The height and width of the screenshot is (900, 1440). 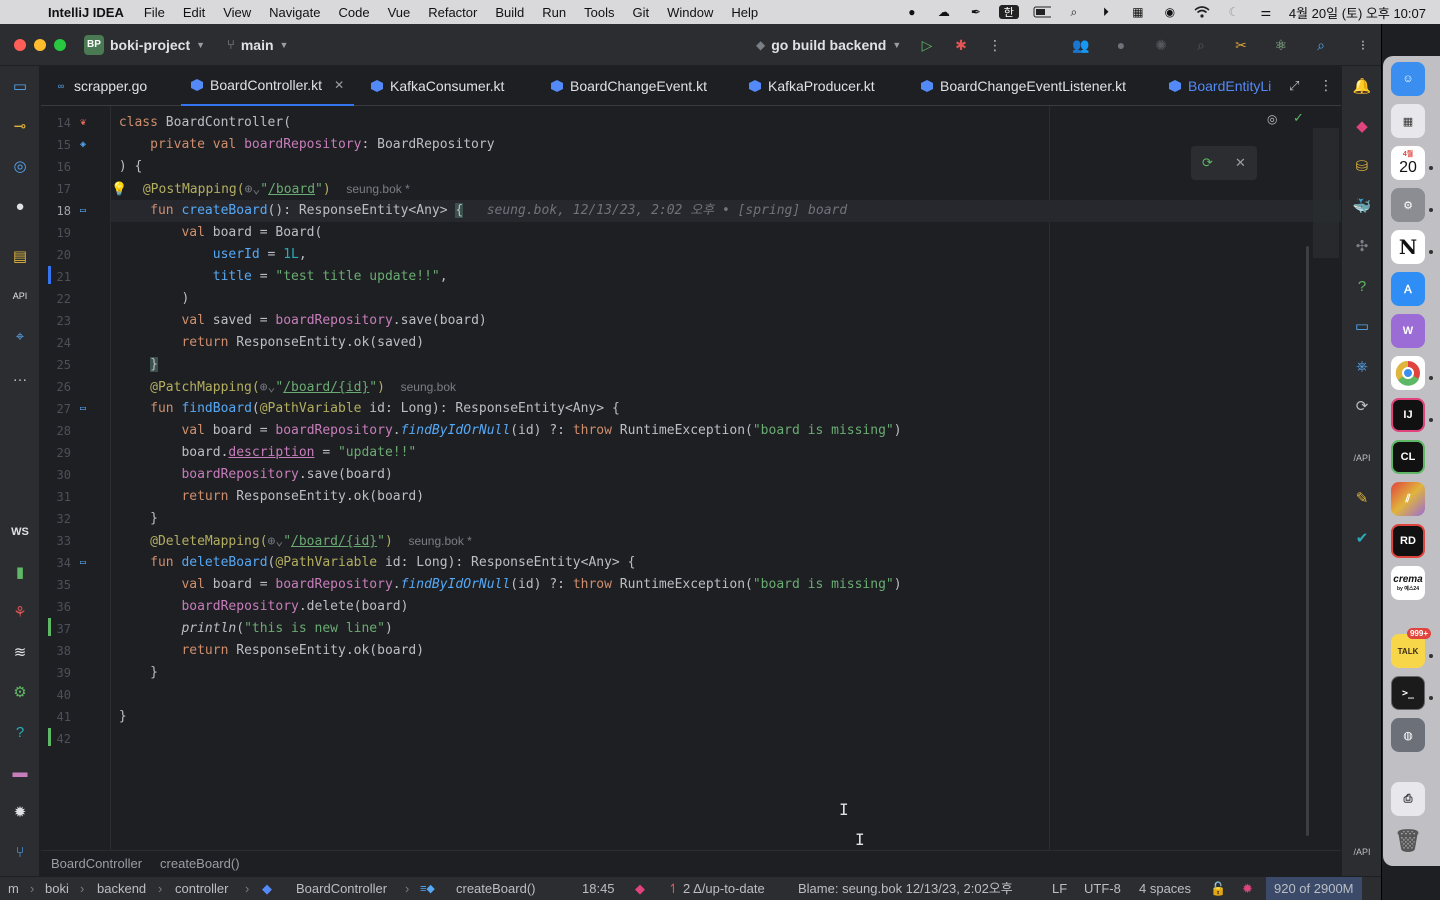 What do you see at coordinates (121, 888) in the screenshot?
I see `nav-path-backend: backend` at bounding box center [121, 888].